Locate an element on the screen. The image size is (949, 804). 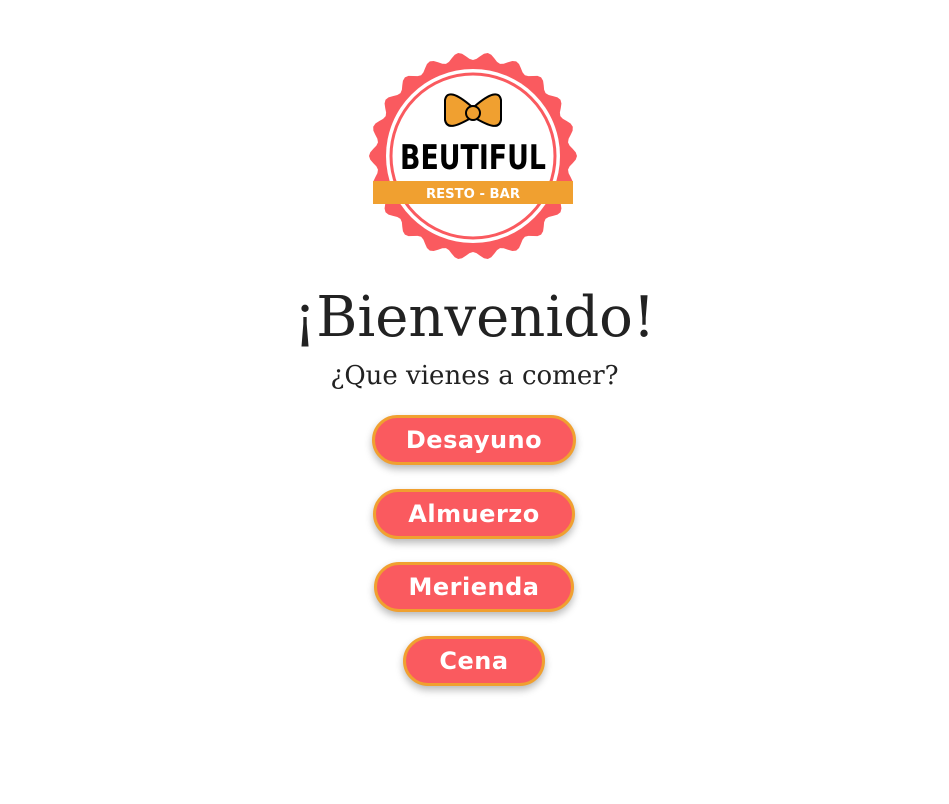
logo-brand-text: BEUTIFUL is located at coordinates (473, 158).